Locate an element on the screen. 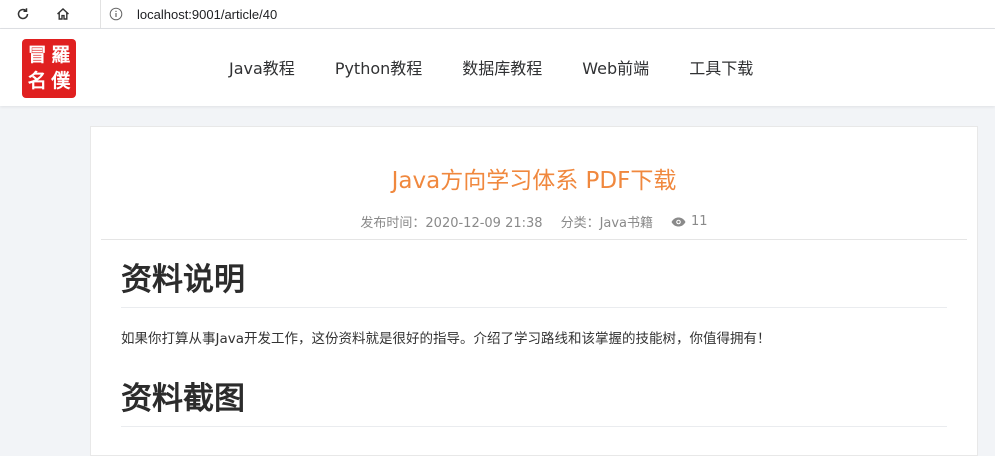  logo-char: 僕 is located at coordinates (61, 81).